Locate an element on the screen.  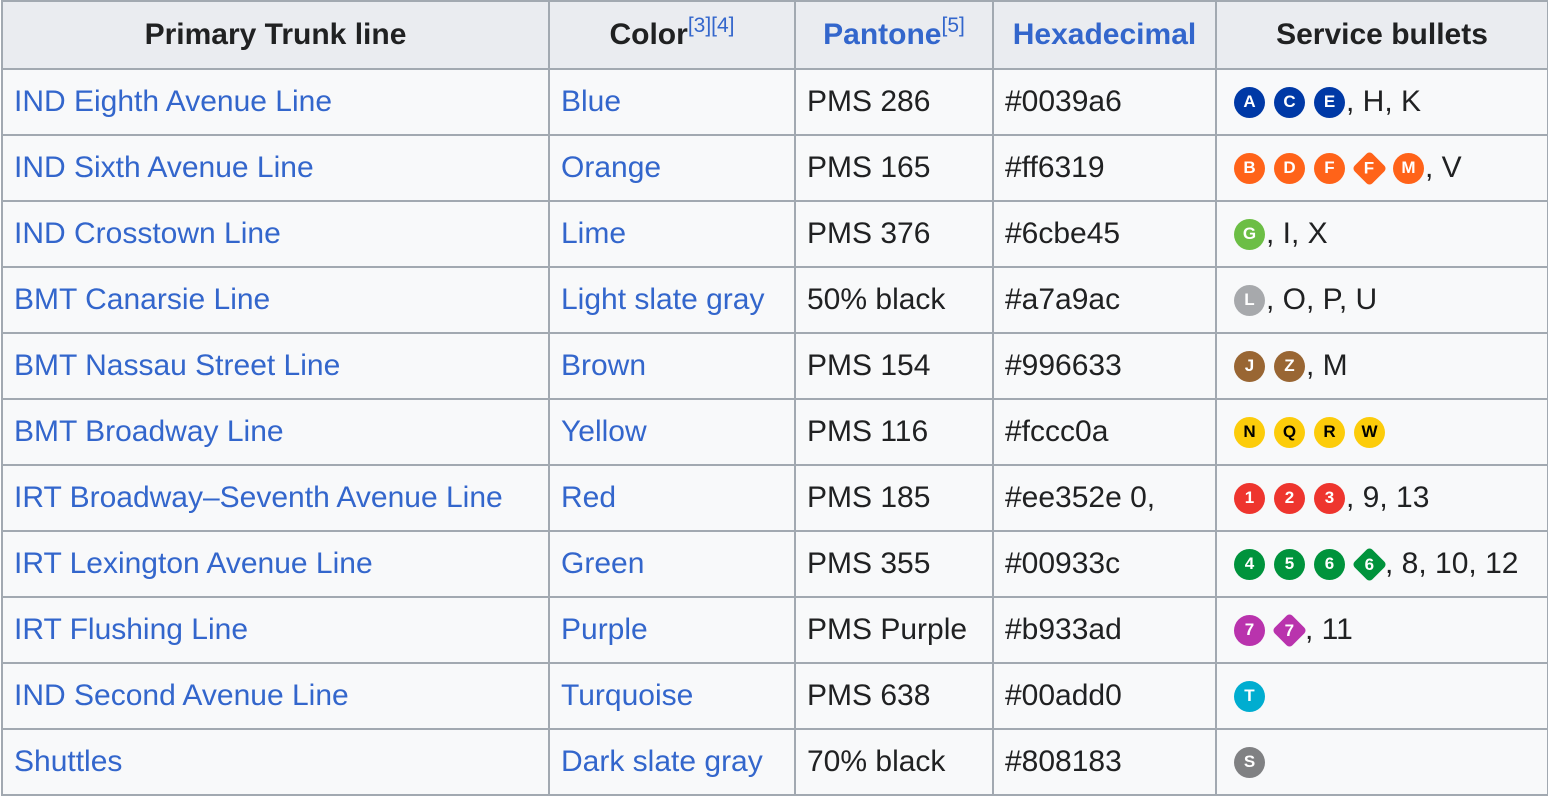
circle-bullet-icon: A is located at coordinates (1249, 102).